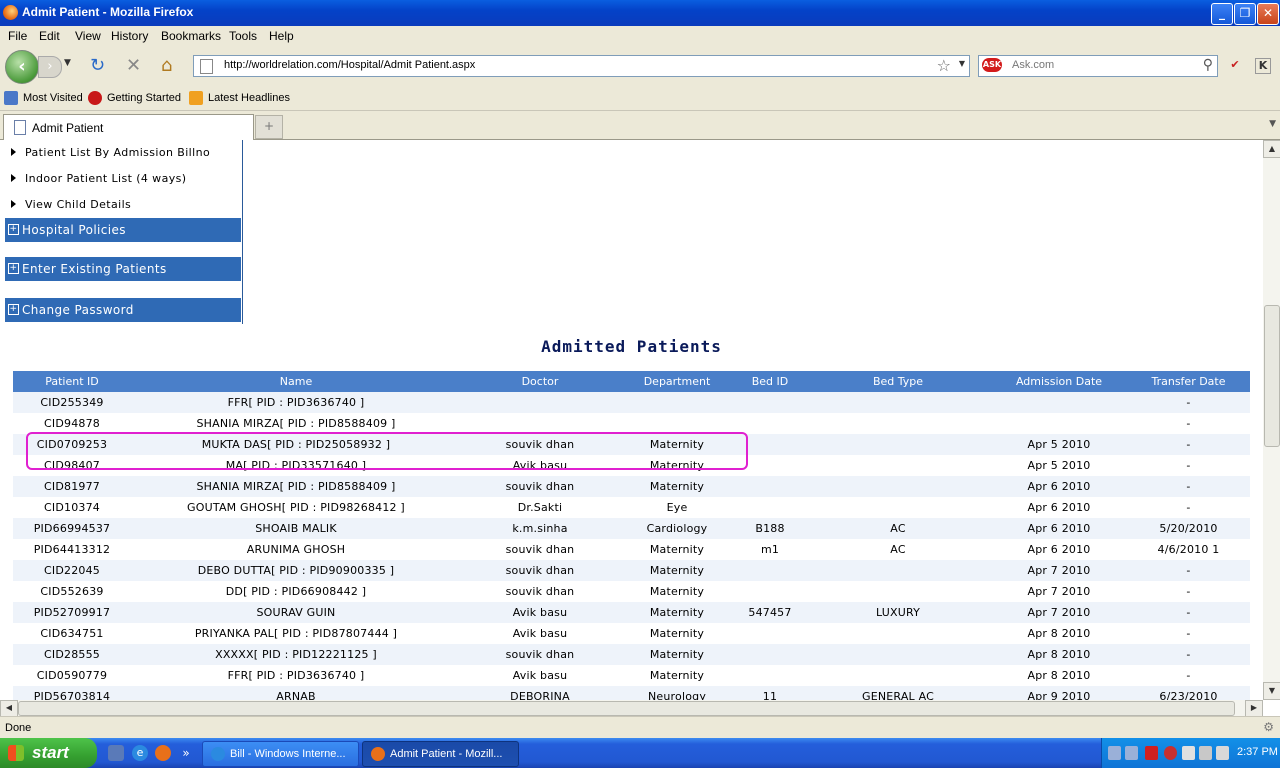 The height and width of the screenshot is (768, 1280). Describe the element at coordinates (626, 708) in the screenshot. I see `horizontal-scroll-thumb` at that location.